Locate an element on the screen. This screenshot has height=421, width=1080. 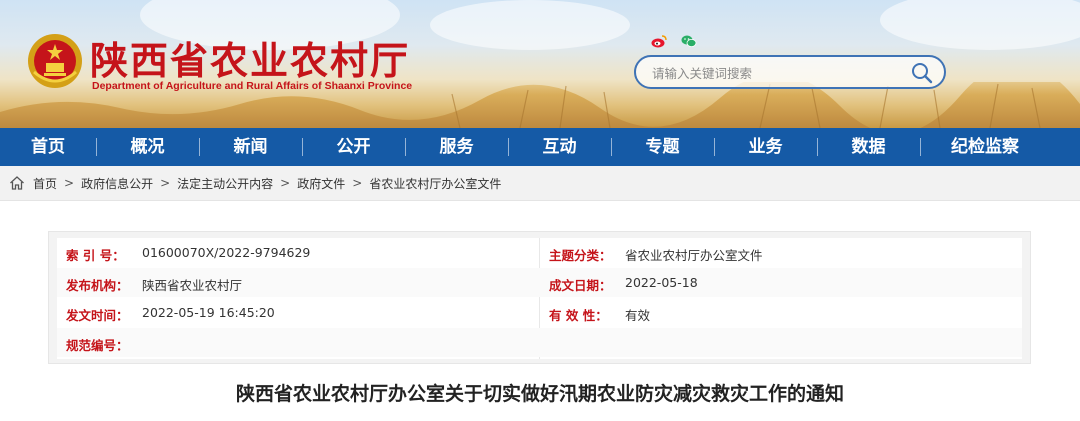
nav-item-business: 业务 is located at coordinates (765, 147).